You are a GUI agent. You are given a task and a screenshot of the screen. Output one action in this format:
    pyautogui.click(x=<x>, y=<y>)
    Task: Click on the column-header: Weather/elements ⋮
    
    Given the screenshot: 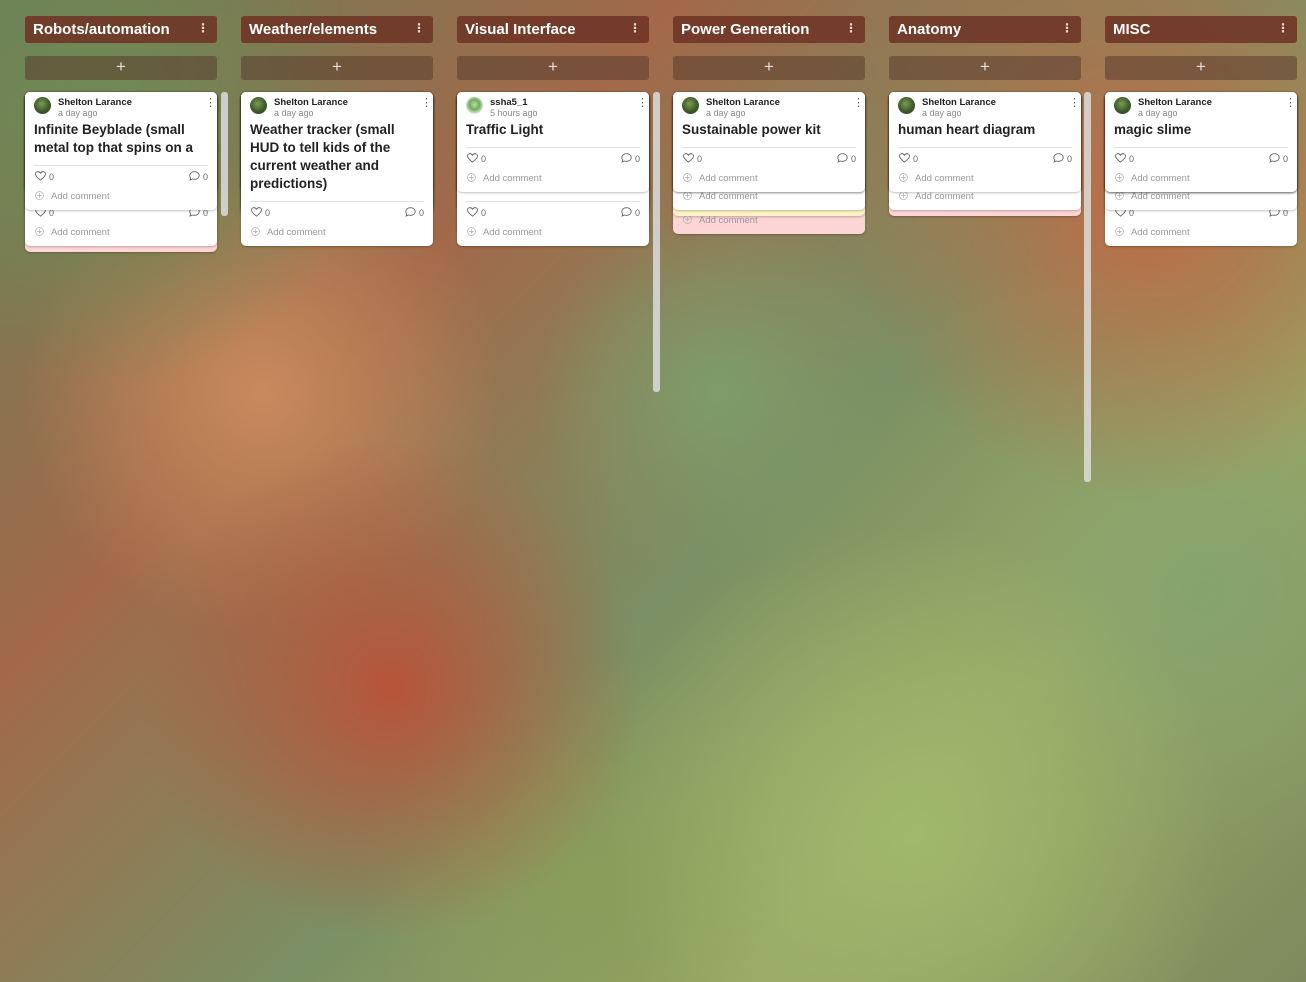 What is the action you would take?
    pyautogui.click(x=337, y=29)
    